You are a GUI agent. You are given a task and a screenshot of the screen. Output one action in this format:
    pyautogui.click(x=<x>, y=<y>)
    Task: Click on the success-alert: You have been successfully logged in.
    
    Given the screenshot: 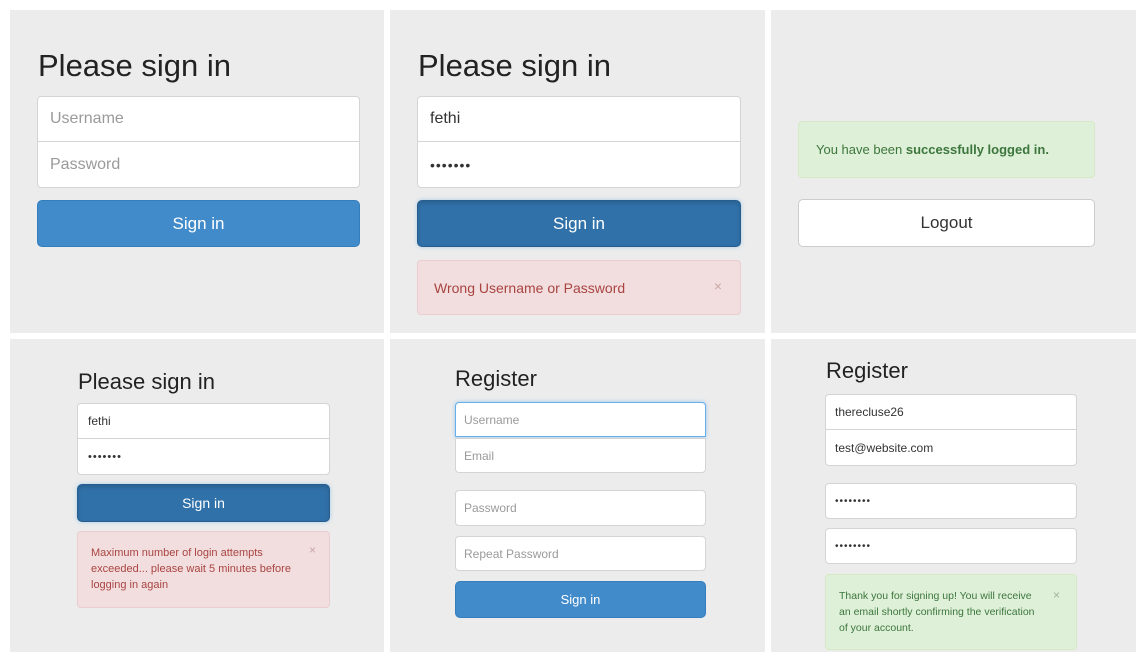 What is the action you would take?
    pyautogui.click(x=946, y=149)
    